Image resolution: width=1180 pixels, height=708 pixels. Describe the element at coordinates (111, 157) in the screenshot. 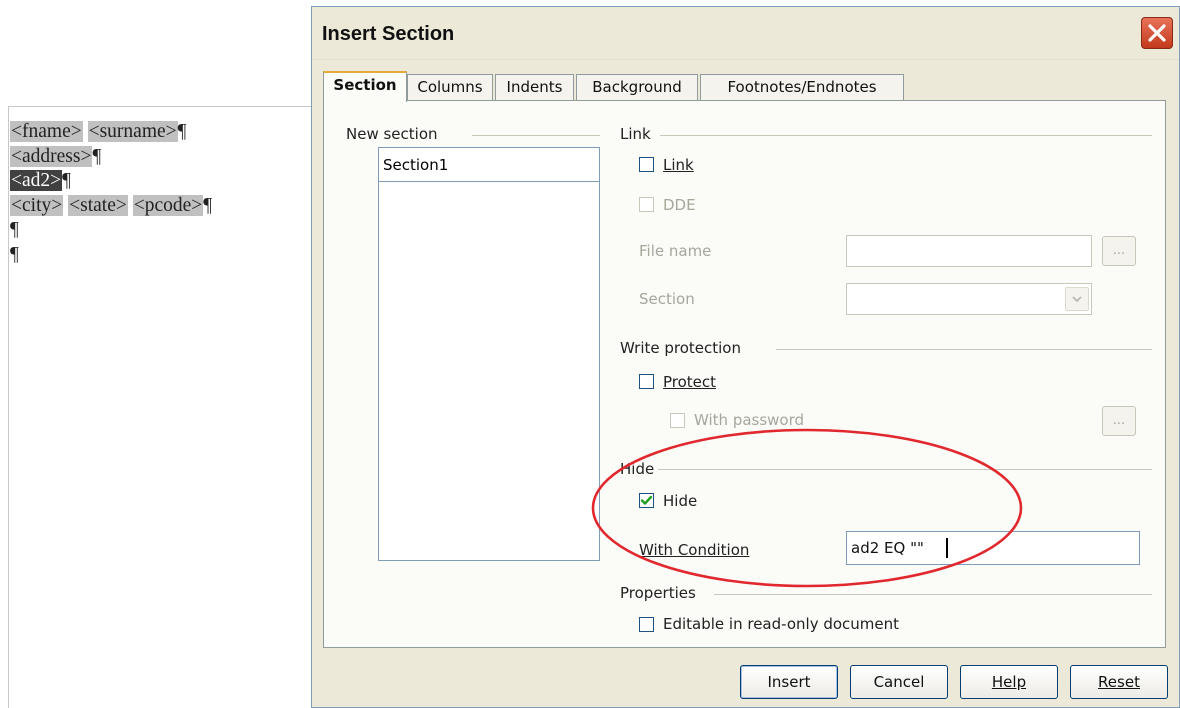

I see `doc-line-2: <address>¶` at that location.